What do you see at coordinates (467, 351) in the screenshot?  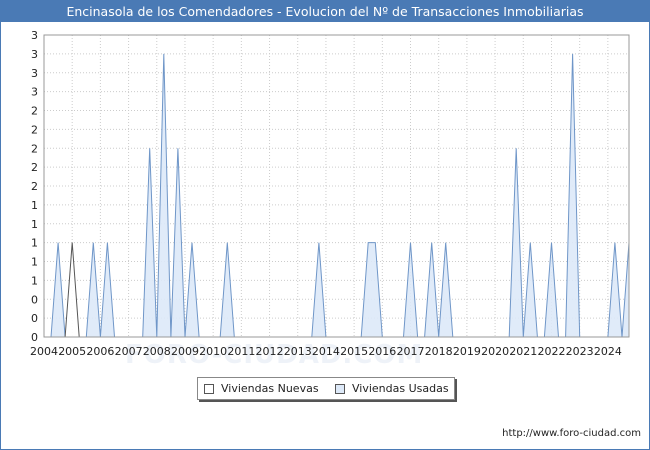 I see `x-tick-label: 2019` at bounding box center [467, 351].